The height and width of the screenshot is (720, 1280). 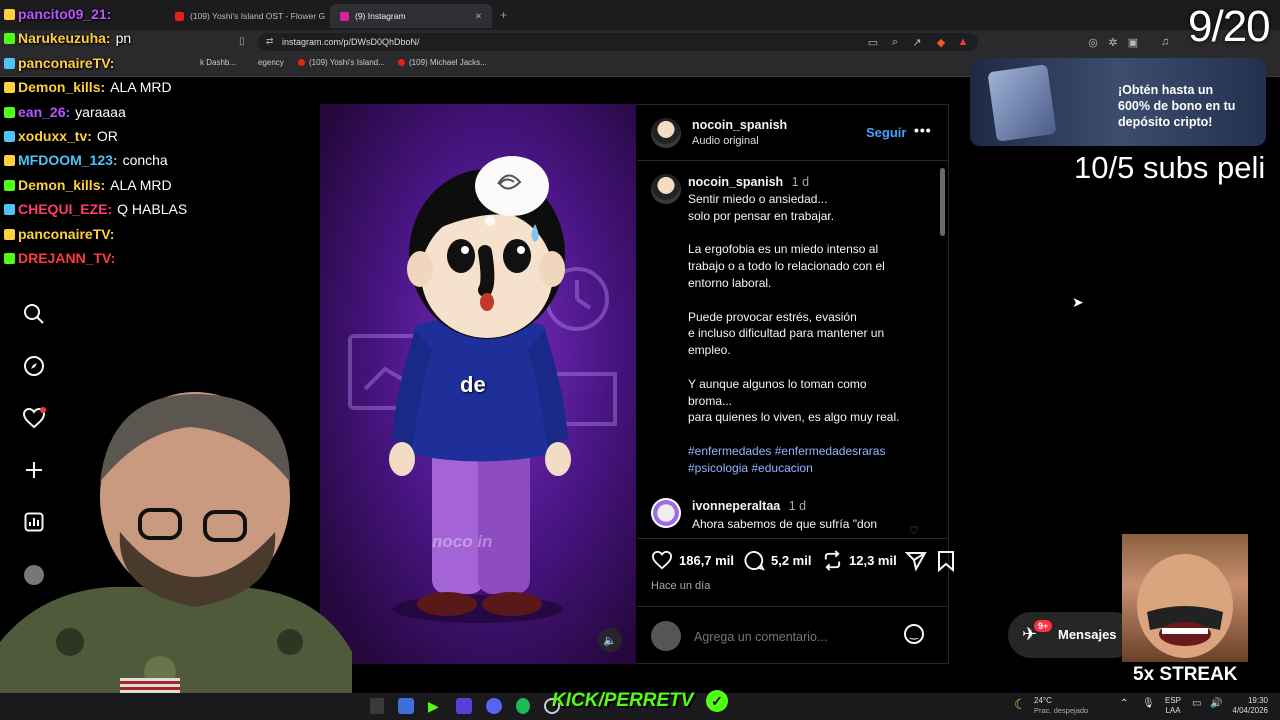 I want to click on messages-label: Mensajes, so click(x=1087, y=634).